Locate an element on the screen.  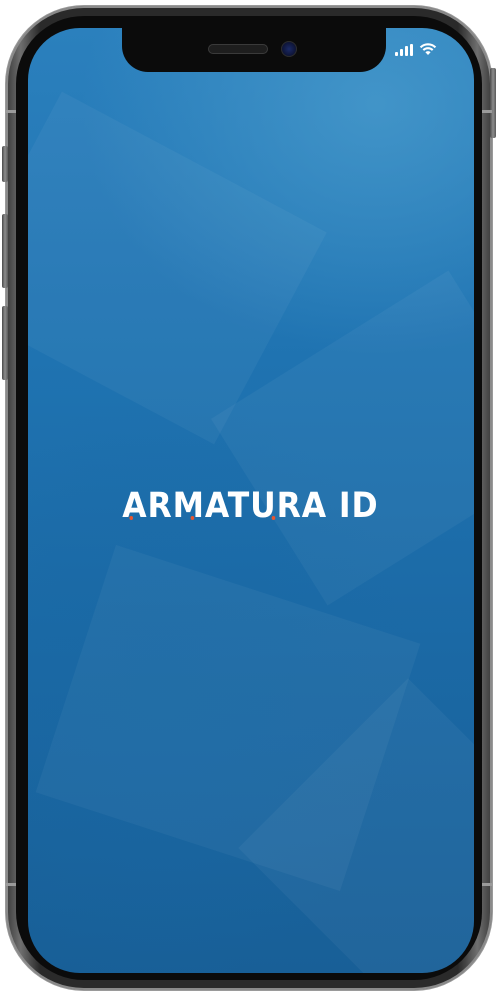
silent-switch is located at coordinates (5, 164).